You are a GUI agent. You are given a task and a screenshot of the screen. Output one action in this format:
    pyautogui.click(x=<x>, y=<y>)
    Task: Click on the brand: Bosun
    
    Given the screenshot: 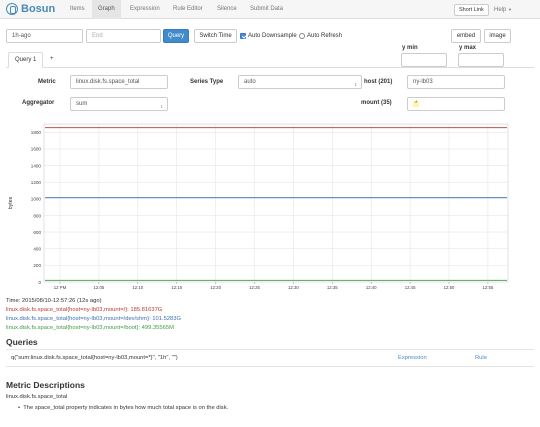 What is the action you would take?
    pyautogui.click(x=30, y=9)
    